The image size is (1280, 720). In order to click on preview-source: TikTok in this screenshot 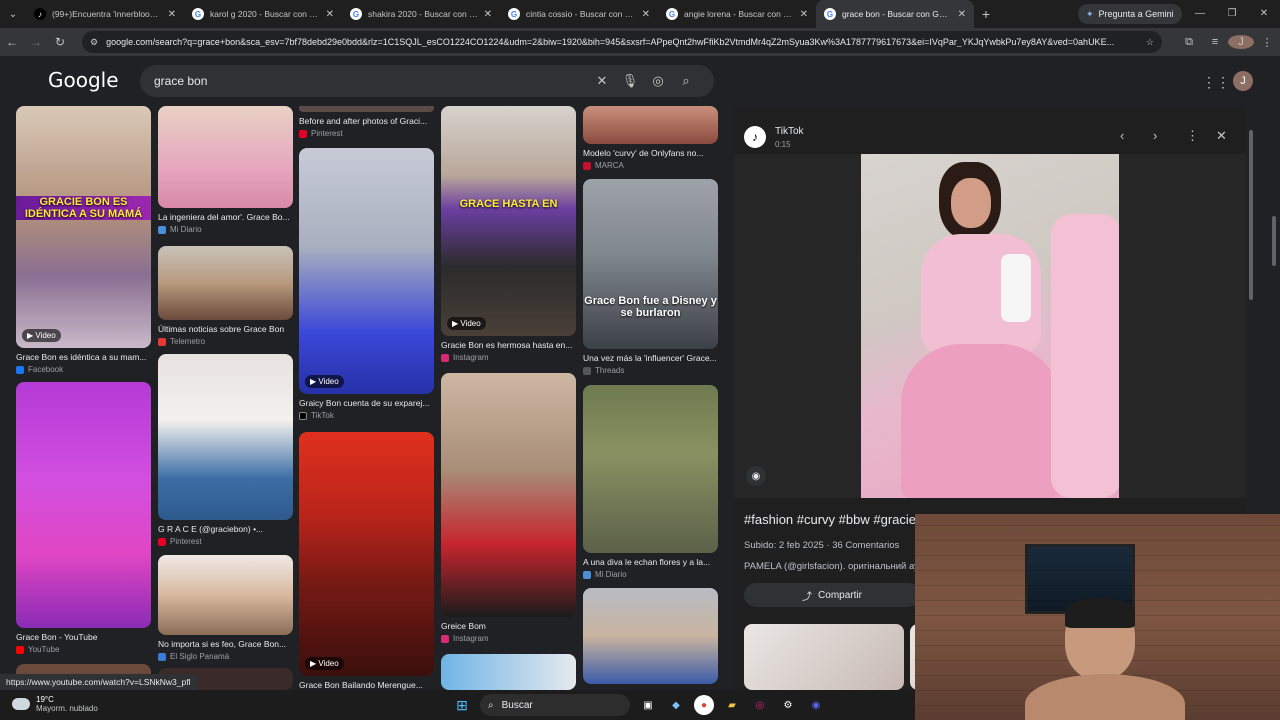, I will do `click(789, 131)`.